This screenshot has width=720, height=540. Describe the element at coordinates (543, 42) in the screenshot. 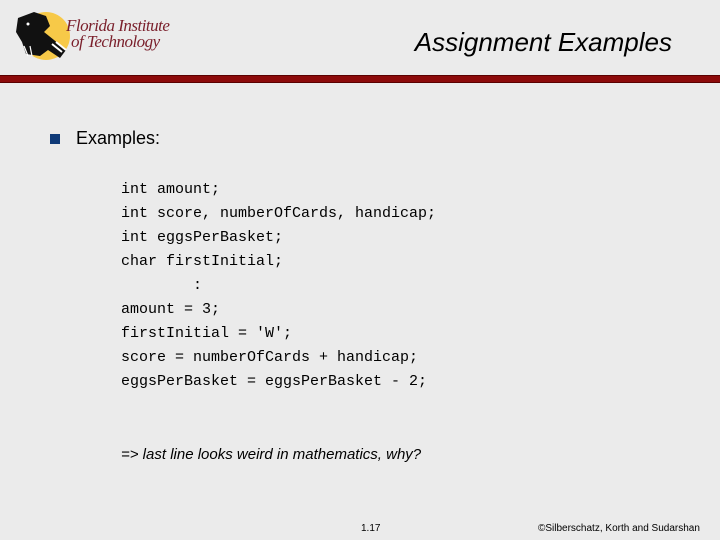

I see `slide-title: Assignment Examples` at that location.